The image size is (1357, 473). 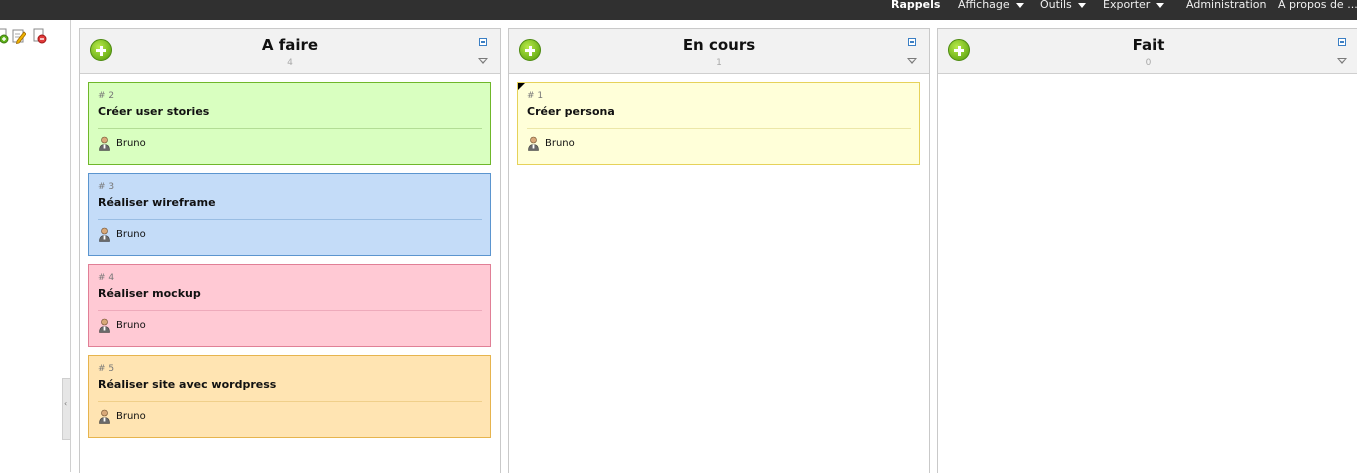 What do you see at coordinates (289, 214) in the screenshot?
I see `kanban-card: # 3 Réaliser wireframe Bruno` at bounding box center [289, 214].